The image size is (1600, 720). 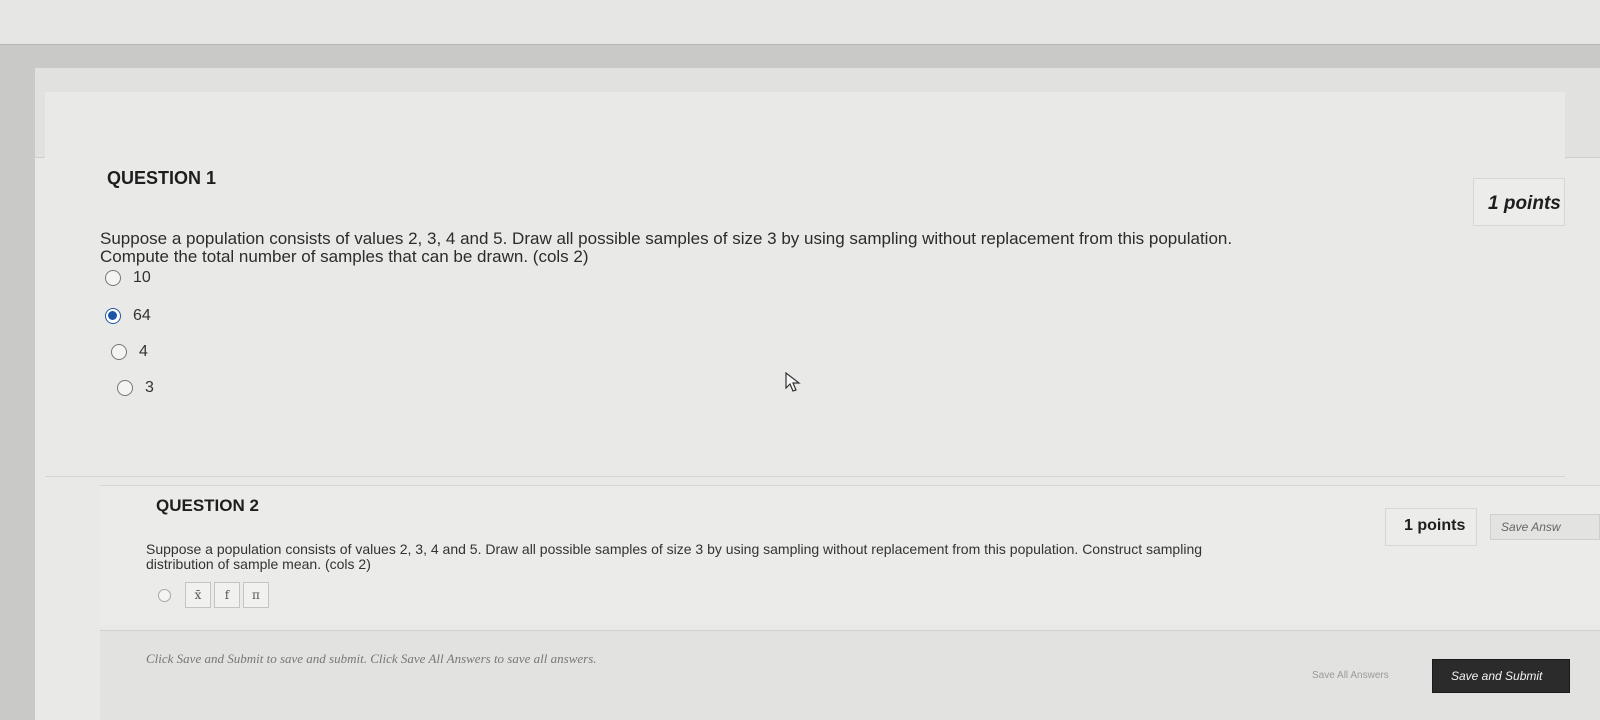 What do you see at coordinates (1501, 676) in the screenshot?
I see `save-and-submit-button: Save and Submit` at bounding box center [1501, 676].